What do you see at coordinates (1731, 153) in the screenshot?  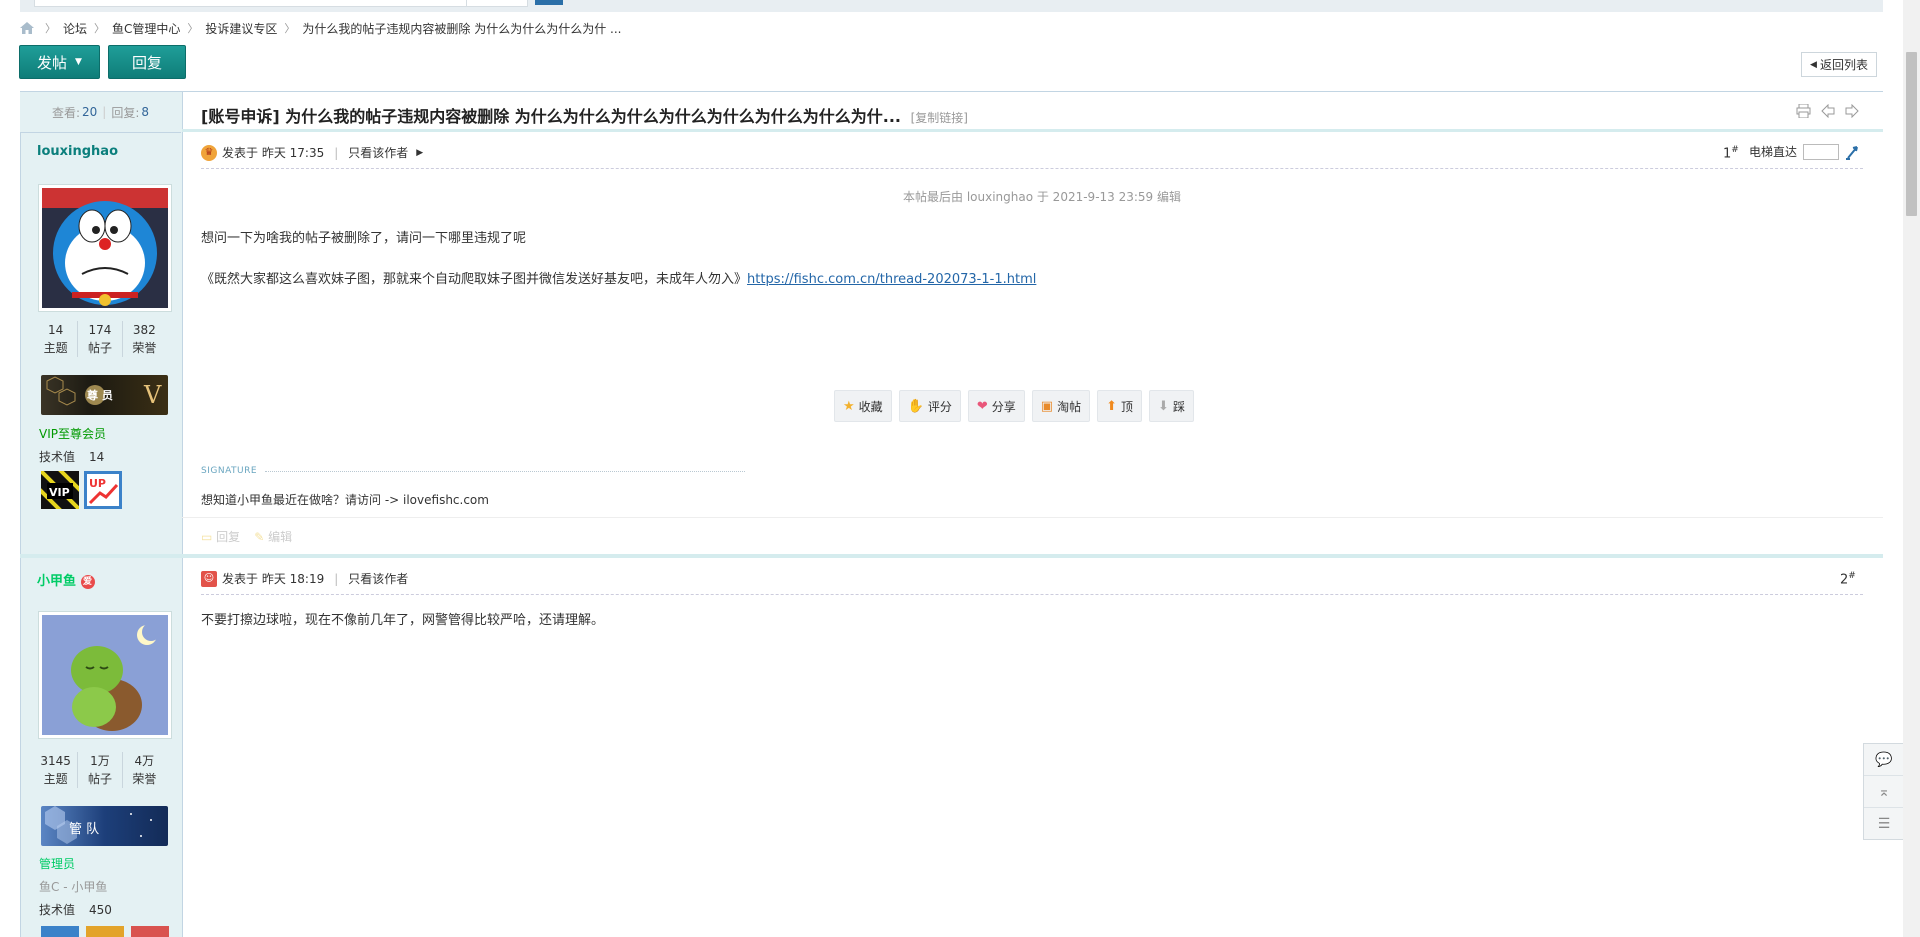 I see `floor-number-1: 1#` at bounding box center [1731, 153].